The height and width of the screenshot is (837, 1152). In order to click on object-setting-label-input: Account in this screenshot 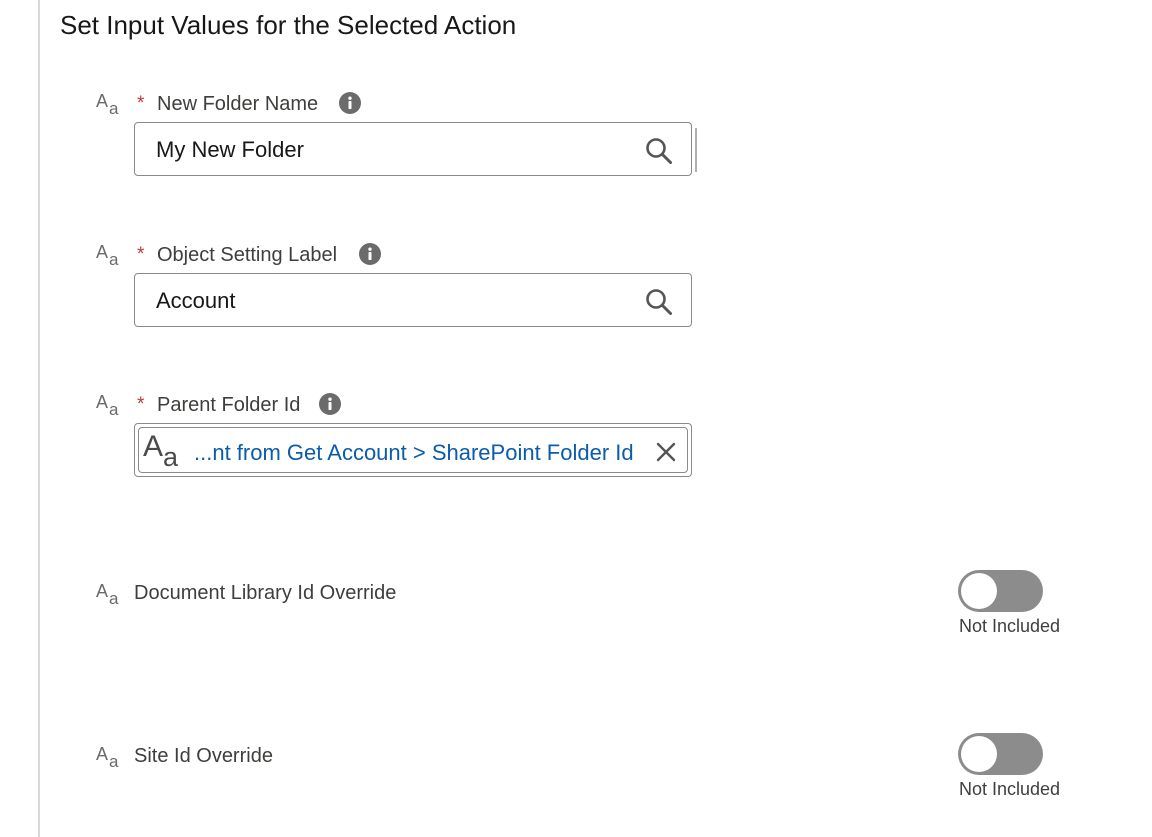, I will do `click(413, 300)`.